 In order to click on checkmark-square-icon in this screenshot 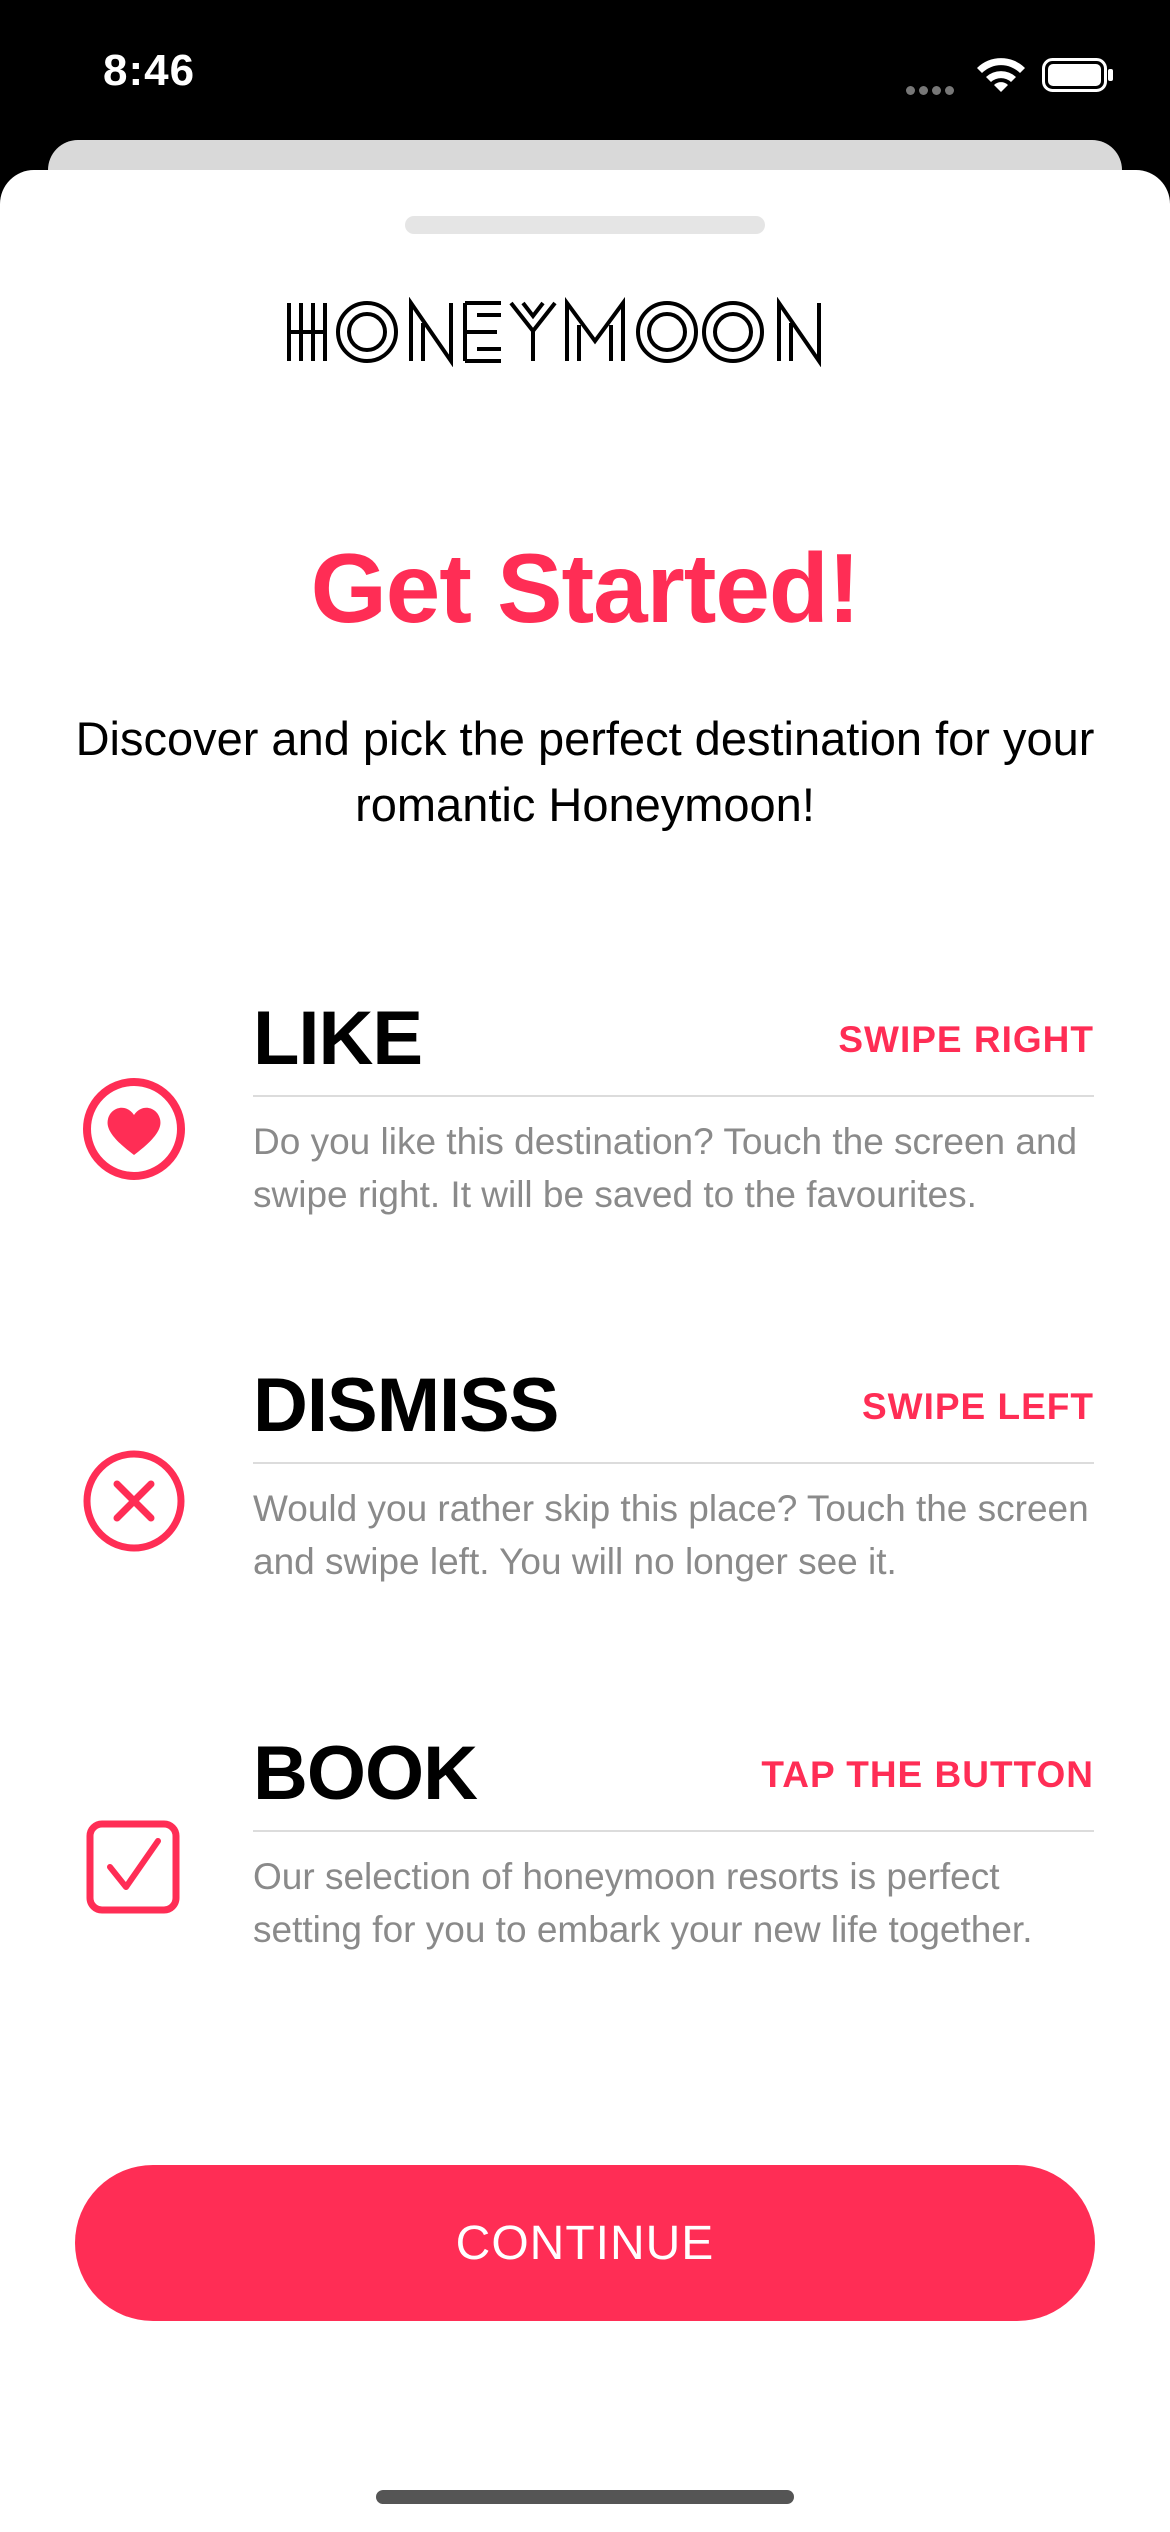, I will do `click(133, 1867)`.